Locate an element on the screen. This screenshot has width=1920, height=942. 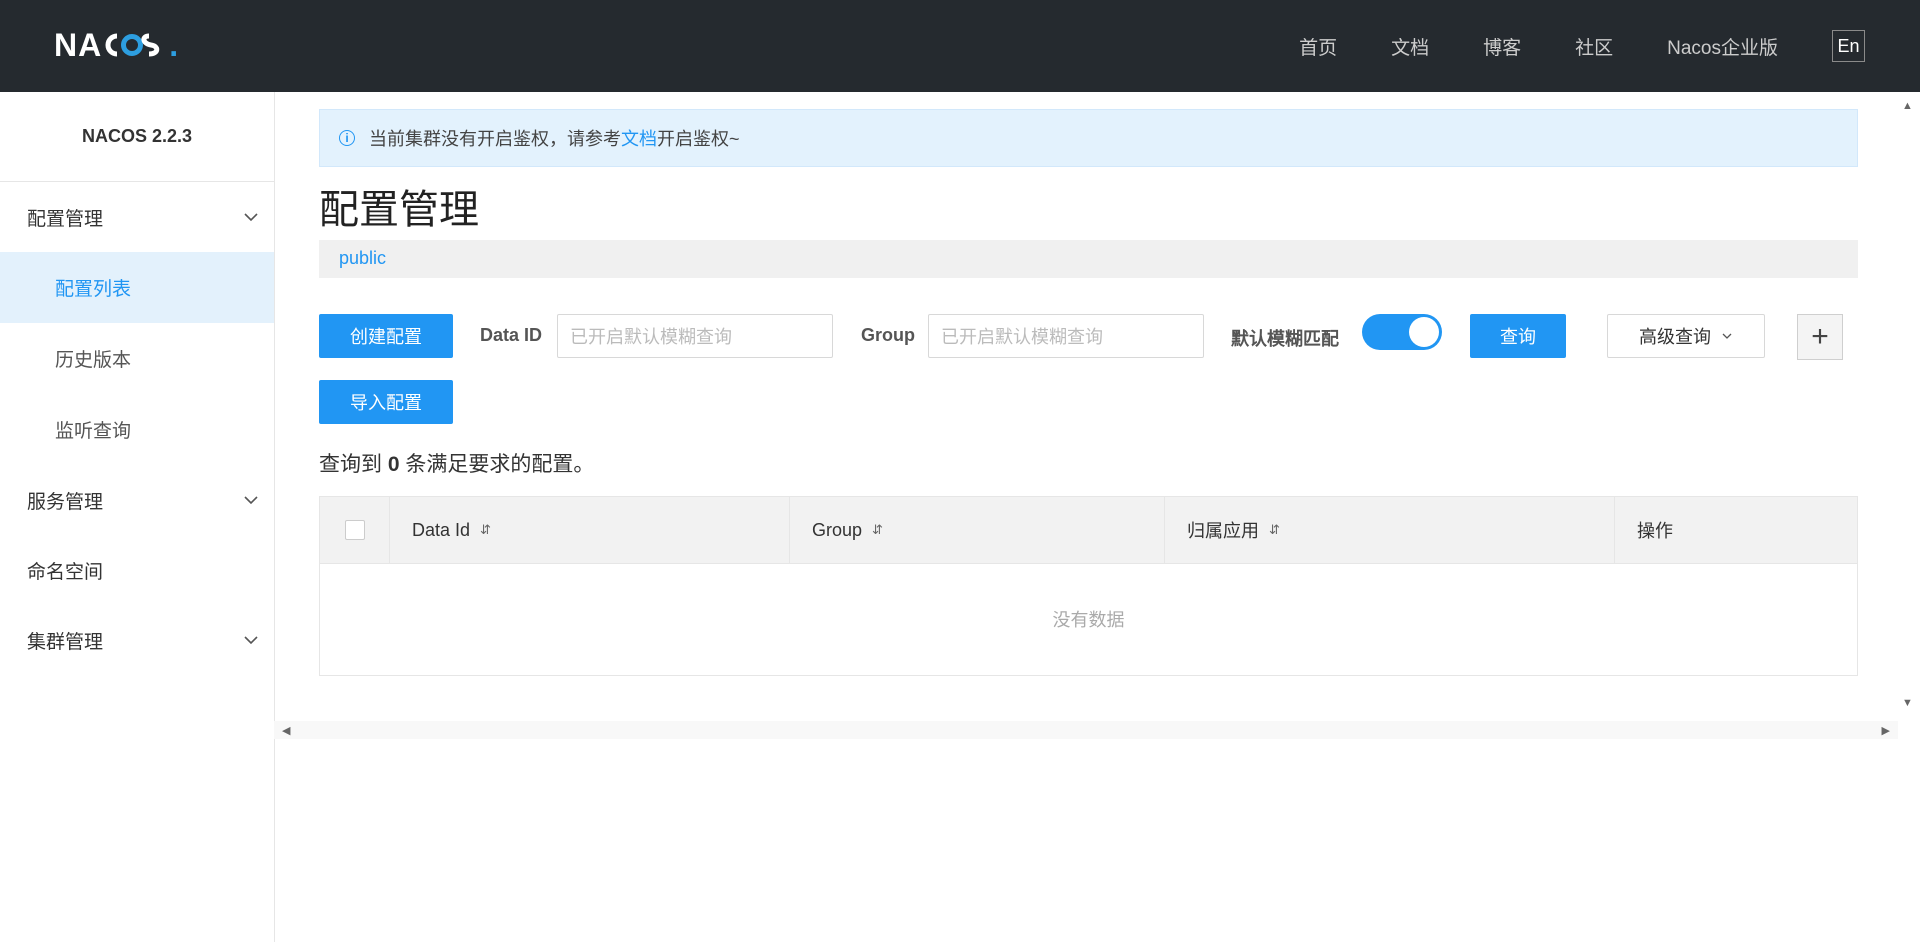
sidebar-item-listener-query: 监听查询 is located at coordinates (137, 429).